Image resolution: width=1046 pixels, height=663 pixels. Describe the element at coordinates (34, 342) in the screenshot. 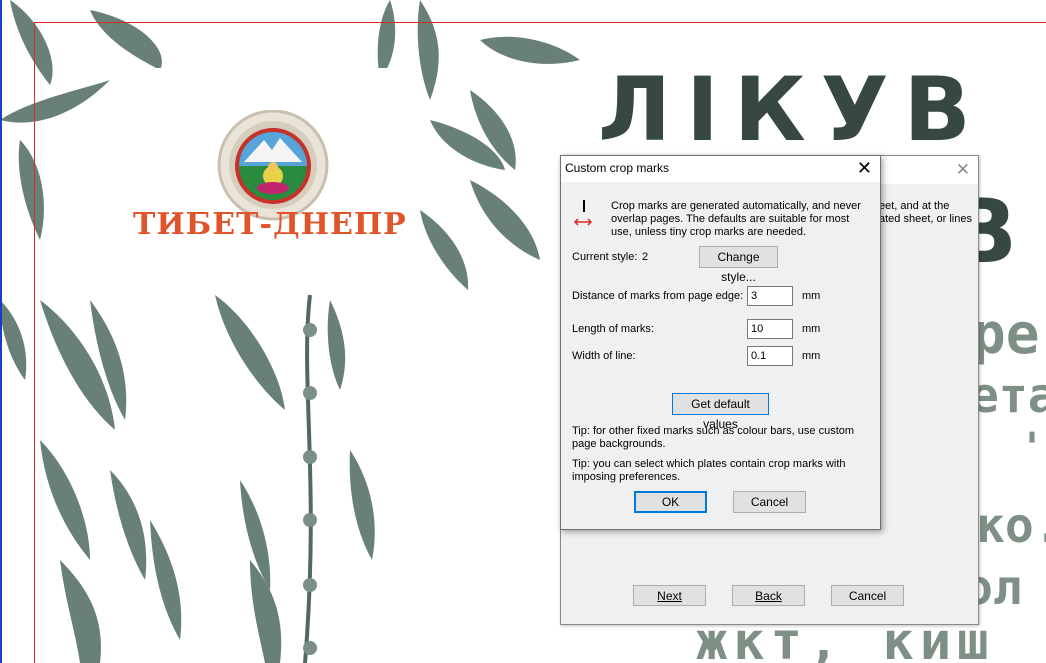

I see `margin-guide-left` at that location.